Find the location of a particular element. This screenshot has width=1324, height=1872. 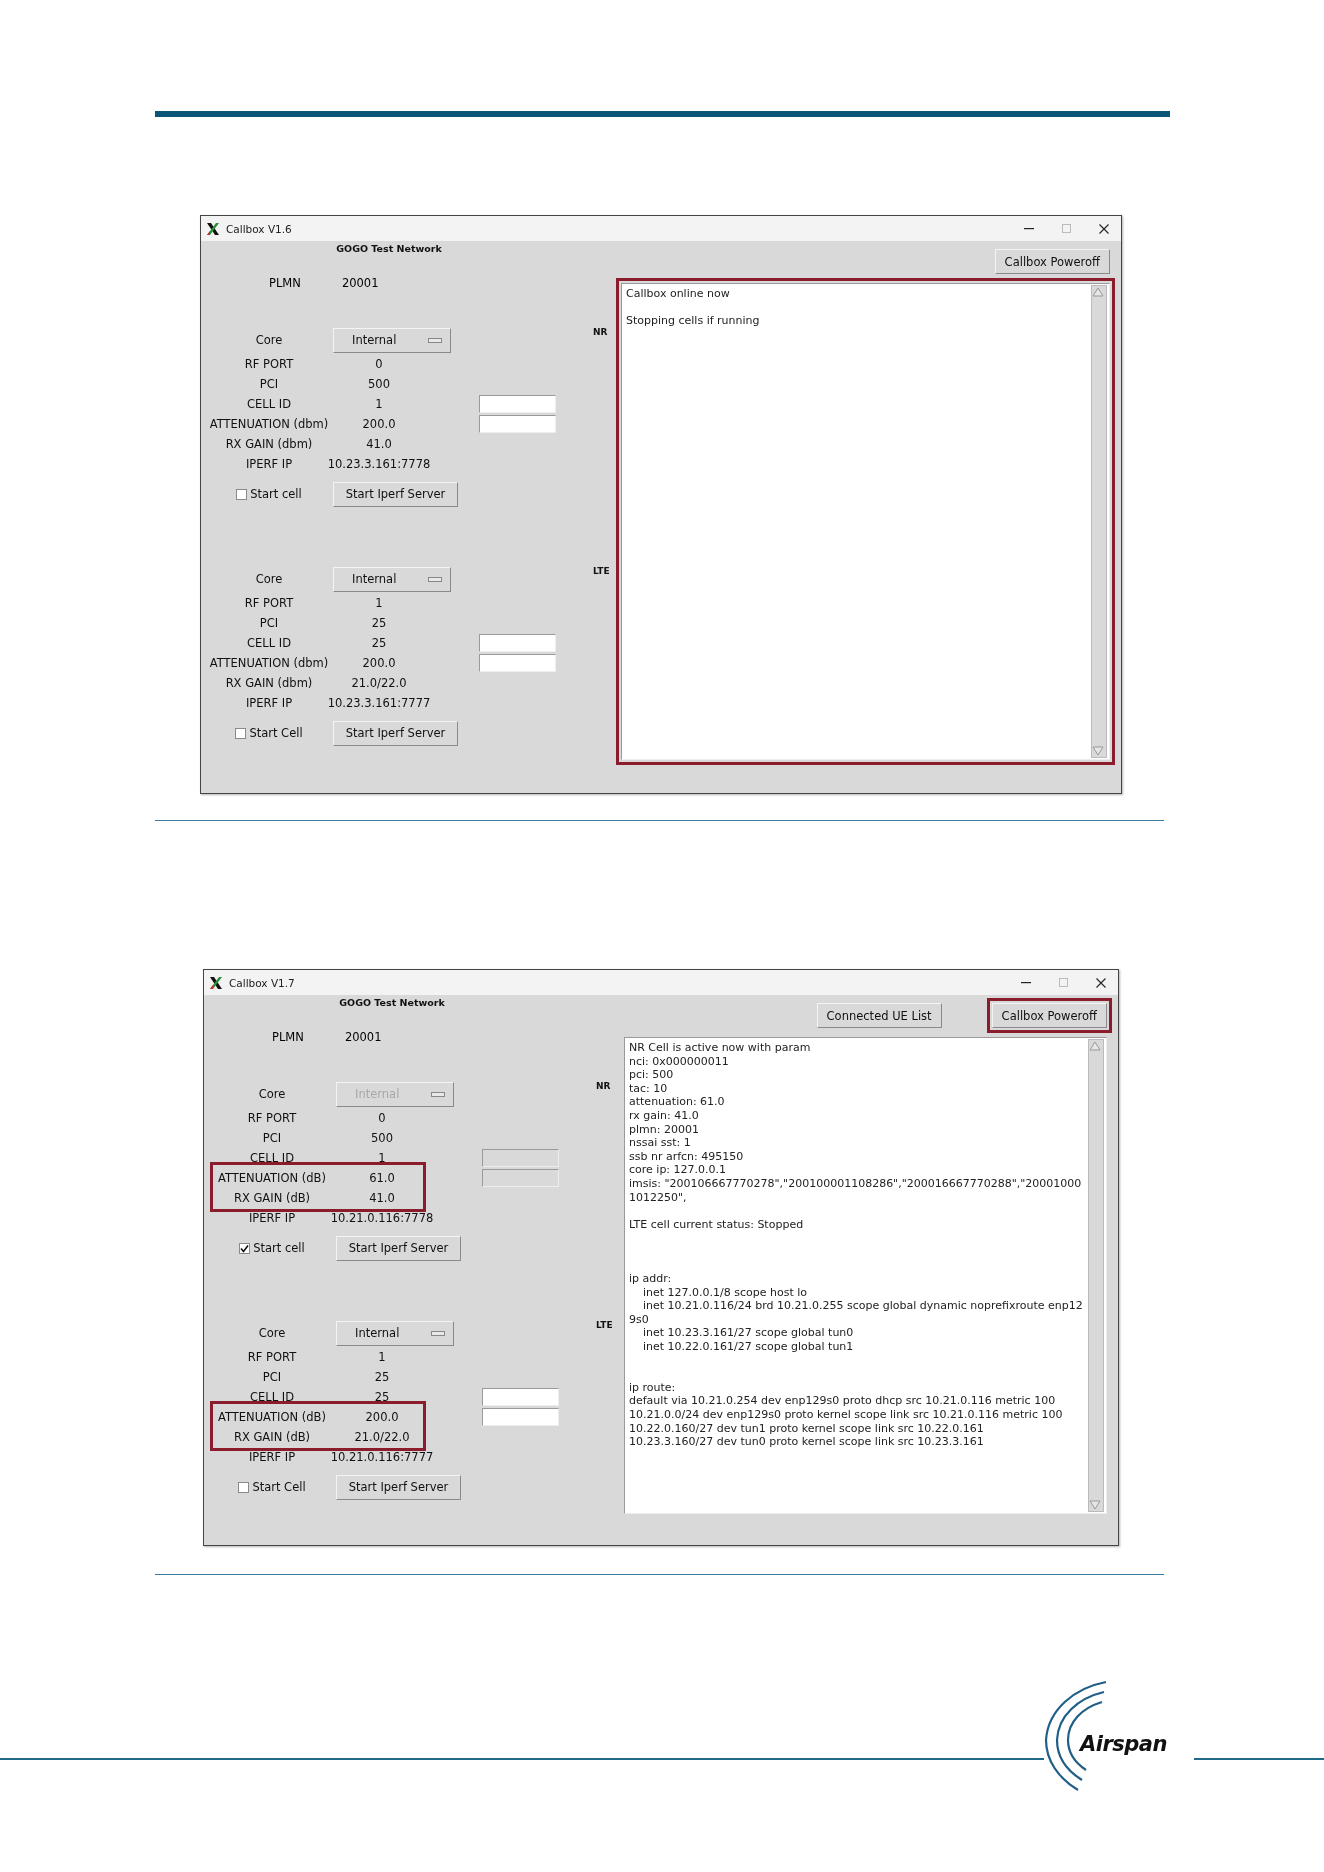

field-label: PLMN is located at coordinates (288, 1037).